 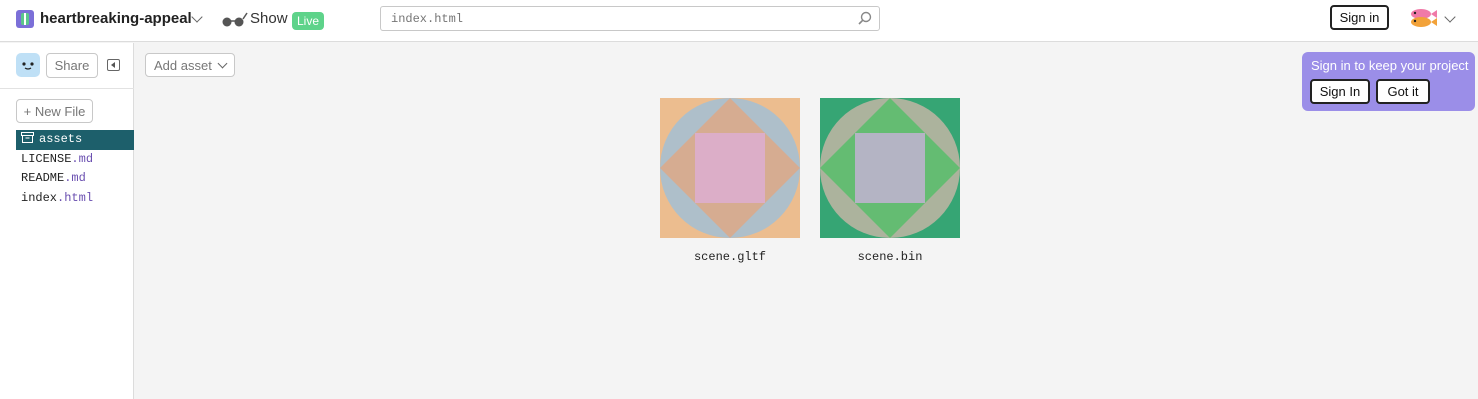 What do you see at coordinates (183, 65) in the screenshot?
I see `add-asset-label: Add asset` at bounding box center [183, 65].